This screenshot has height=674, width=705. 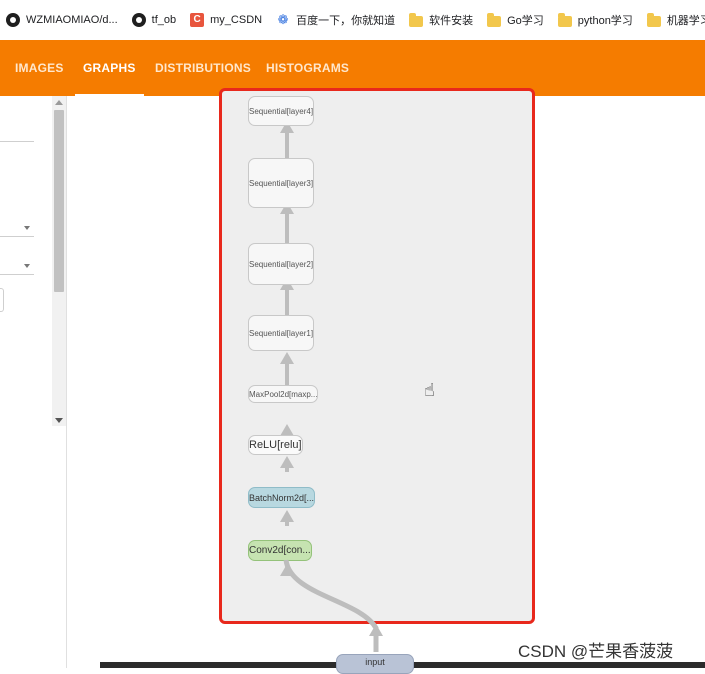 What do you see at coordinates (59, 102) in the screenshot?
I see `scroll-up-arrow-icon` at bounding box center [59, 102].